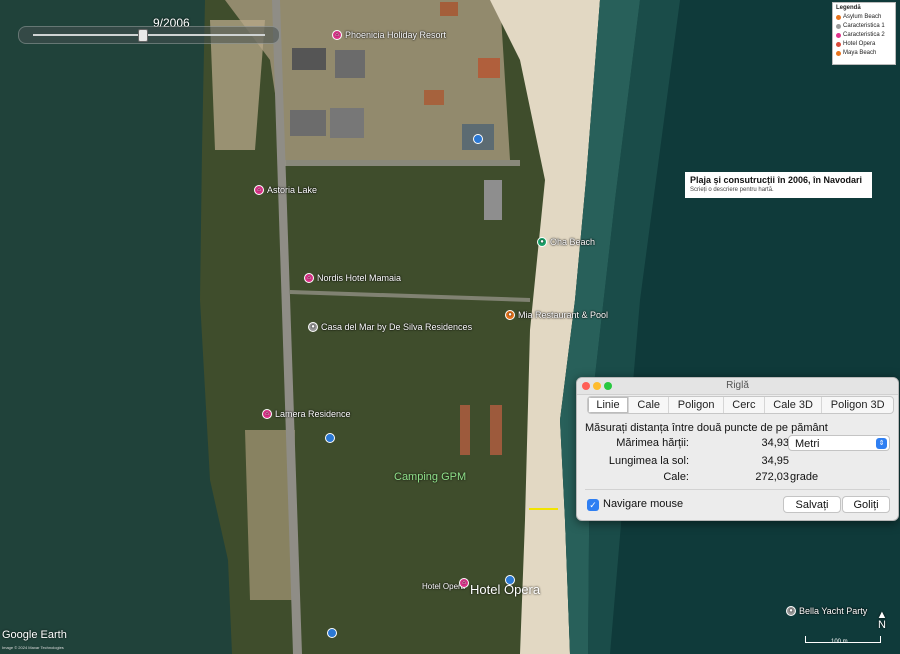 Image resolution: width=900 pixels, height=654 pixels. What do you see at coordinates (676, 477) in the screenshot?
I see `heading-label: Cale:` at bounding box center [676, 477].